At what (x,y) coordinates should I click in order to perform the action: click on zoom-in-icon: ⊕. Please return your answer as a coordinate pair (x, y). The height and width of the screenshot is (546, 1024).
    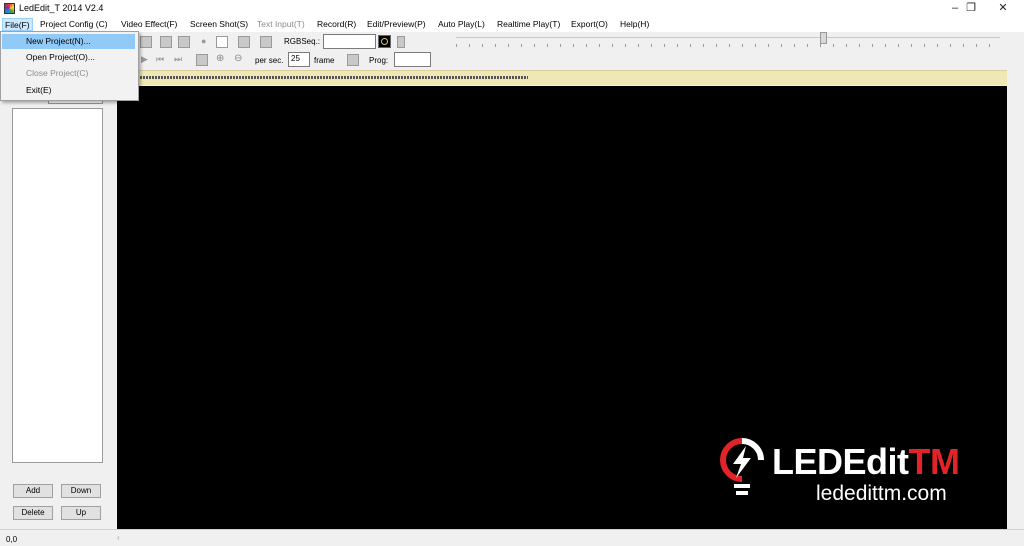
    Looking at the image, I should click on (220, 58).